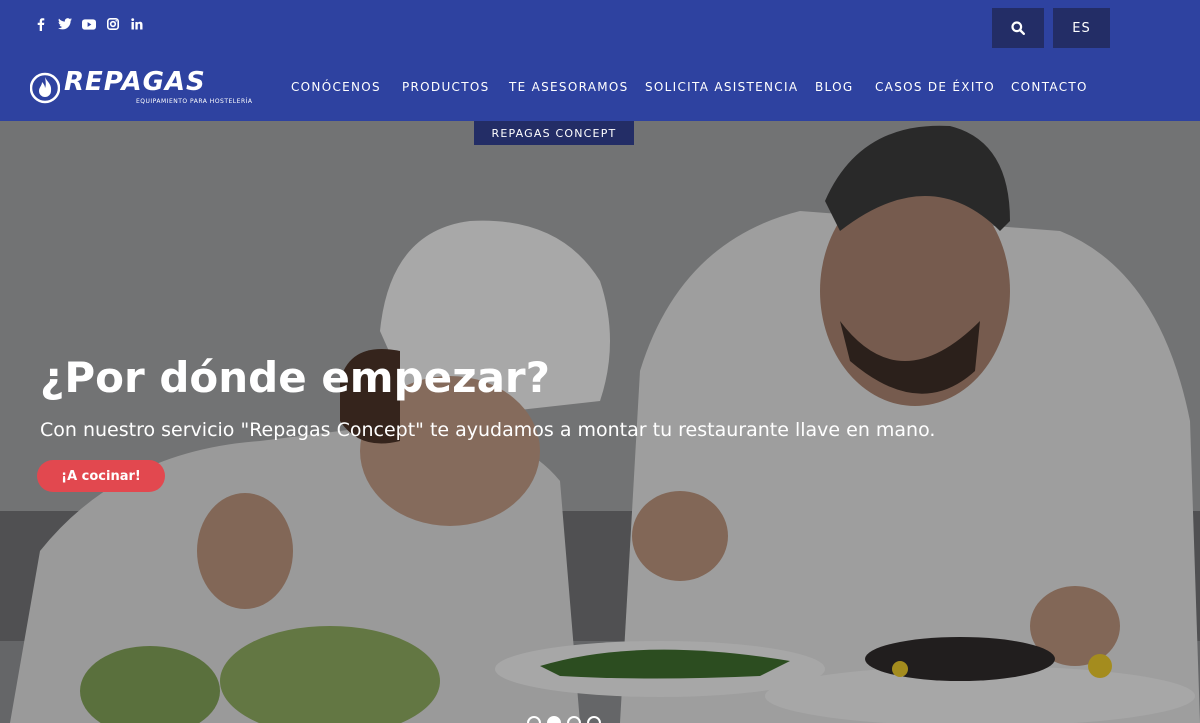 This screenshot has height=723, width=1200. Describe the element at coordinates (45, 88) in the screenshot. I see `flame-logo-icon` at that location.